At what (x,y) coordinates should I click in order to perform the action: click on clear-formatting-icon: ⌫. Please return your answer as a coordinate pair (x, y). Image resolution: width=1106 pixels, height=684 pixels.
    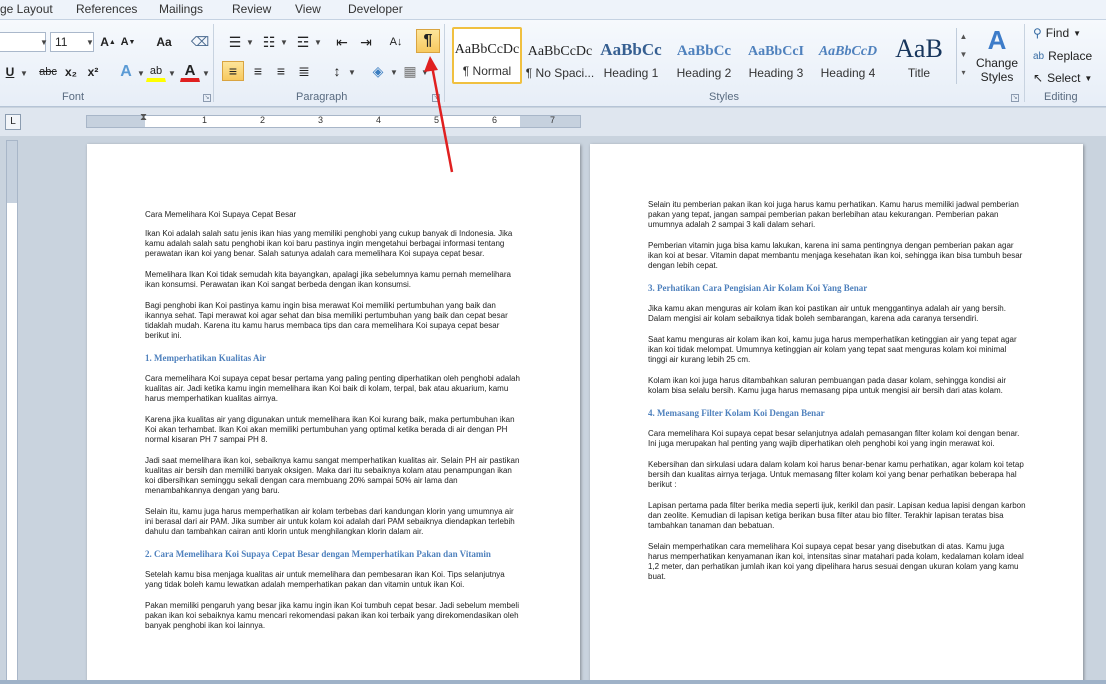
    Looking at the image, I should click on (200, 42).